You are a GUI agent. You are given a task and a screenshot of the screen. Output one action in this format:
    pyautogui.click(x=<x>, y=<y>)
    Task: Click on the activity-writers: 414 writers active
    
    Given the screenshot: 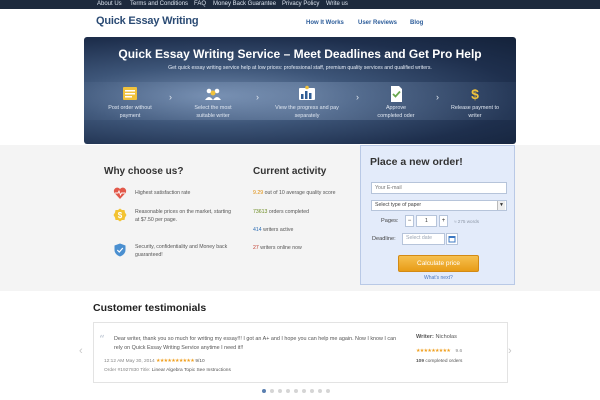 What is the action you would take?
    pyautogui.click(x=273, y=230)
    